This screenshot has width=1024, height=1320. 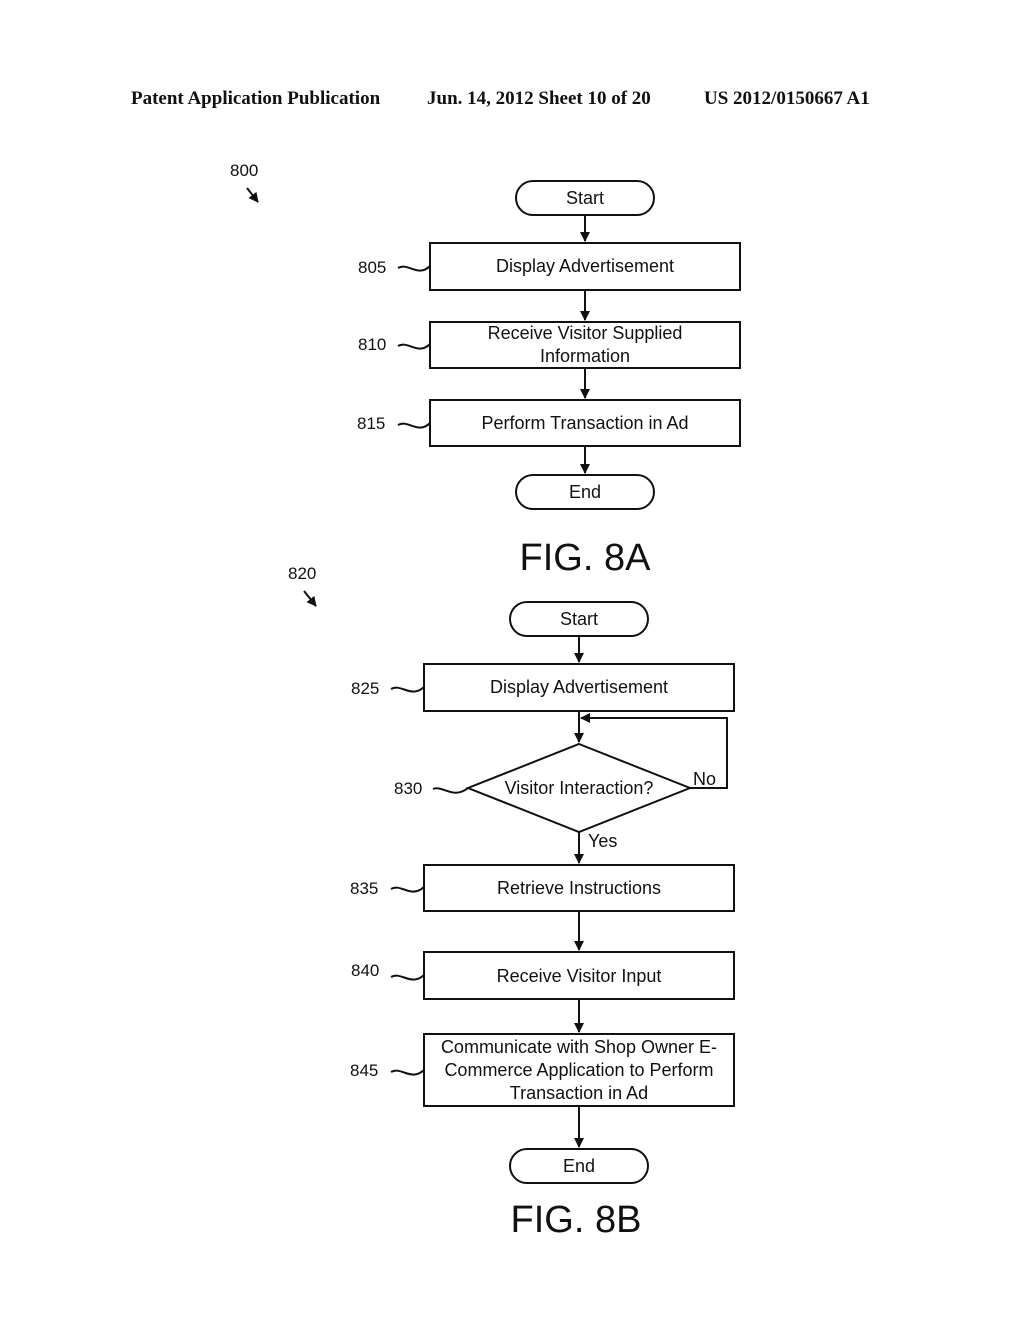 What do you see at coordinates (365, 688) in the screenshot?
I see `ref-825: 825` at bounding box center [365, 688].